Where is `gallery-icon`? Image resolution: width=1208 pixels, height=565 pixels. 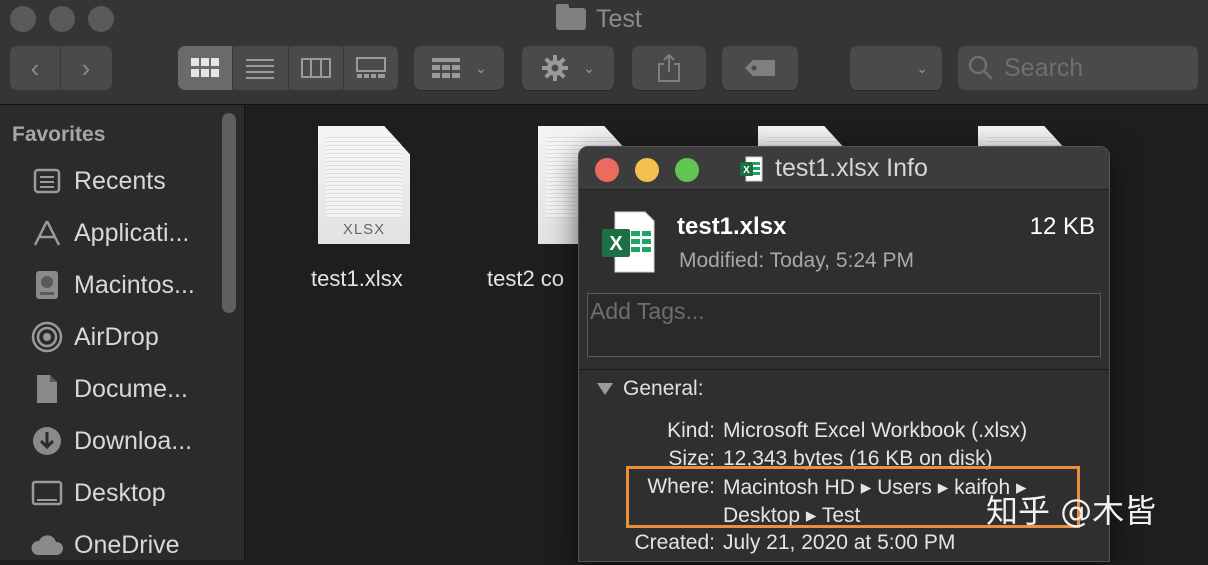
gallery-icon is located at coordinates (370, 67).